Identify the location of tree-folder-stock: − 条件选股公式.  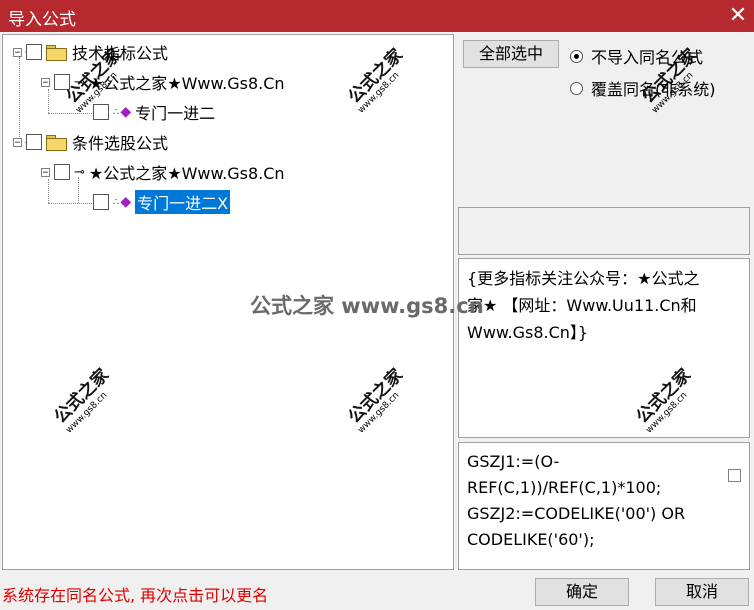
(90, 142).